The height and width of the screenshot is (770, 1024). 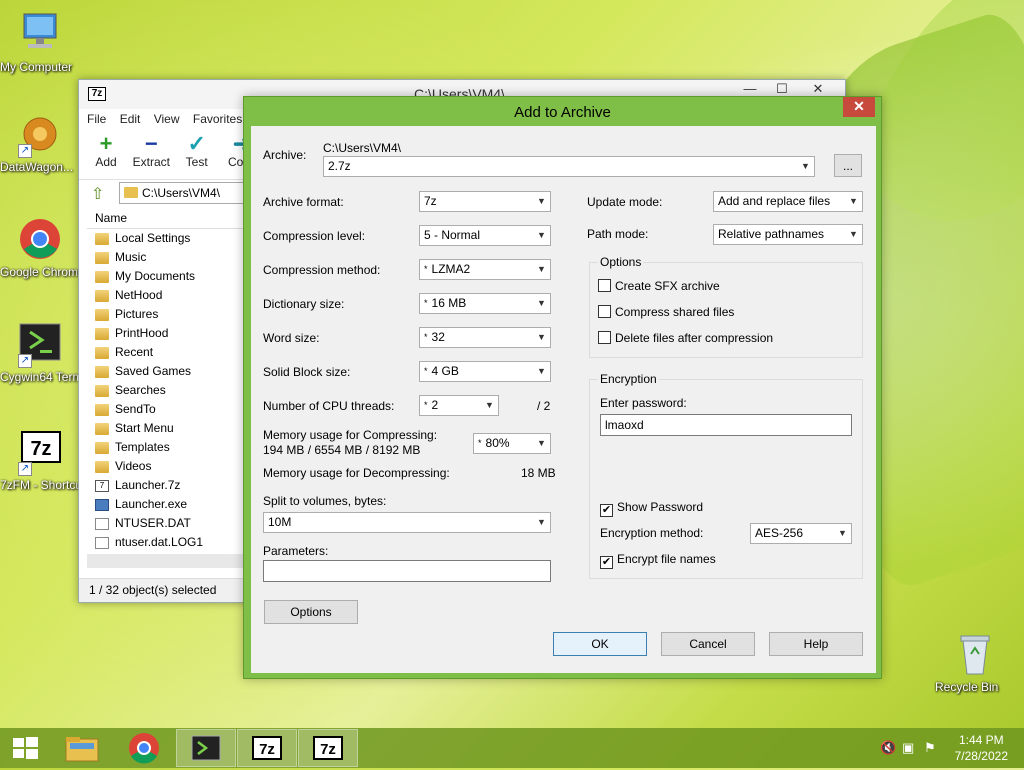 What do you see at coordinates (426, 269) in the screenshot?
I see `asterisk-icon: *` at bounding box center [426, 269].